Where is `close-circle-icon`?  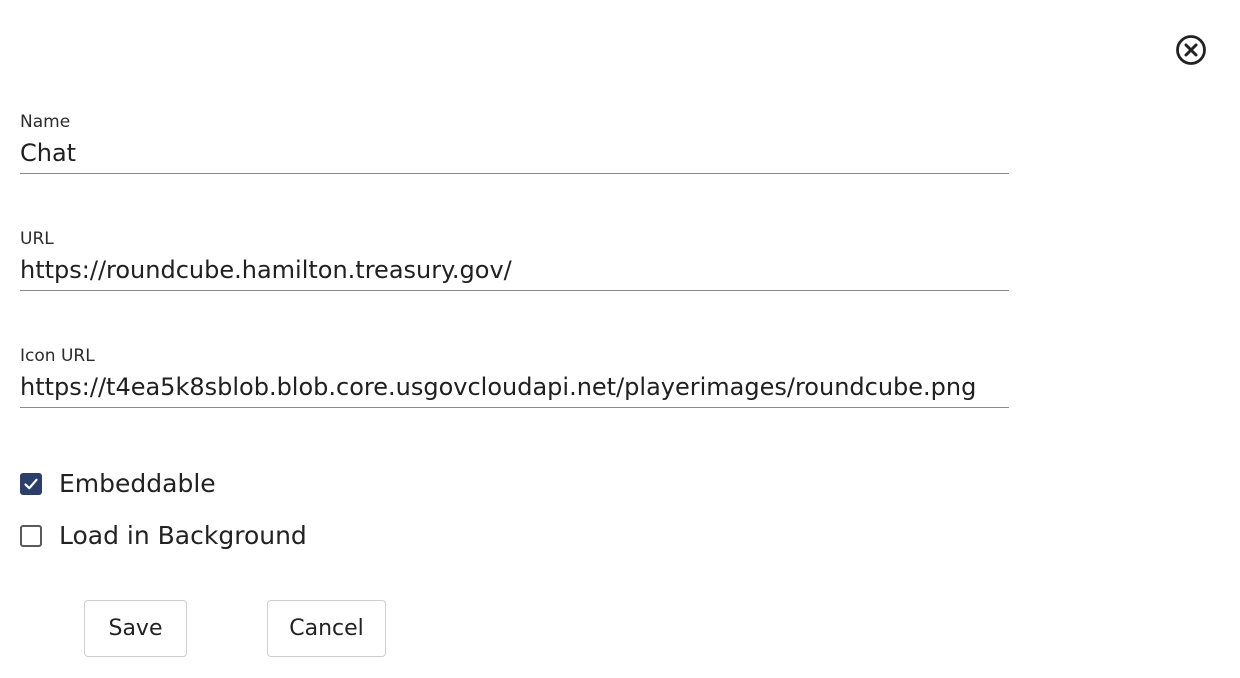
close-circle-icon is located at coordinates (1191, 50).